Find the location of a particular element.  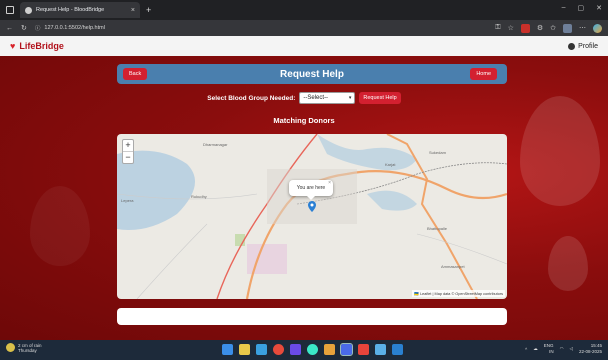

select-value: --Select-- is located at coordinates (316, 98).